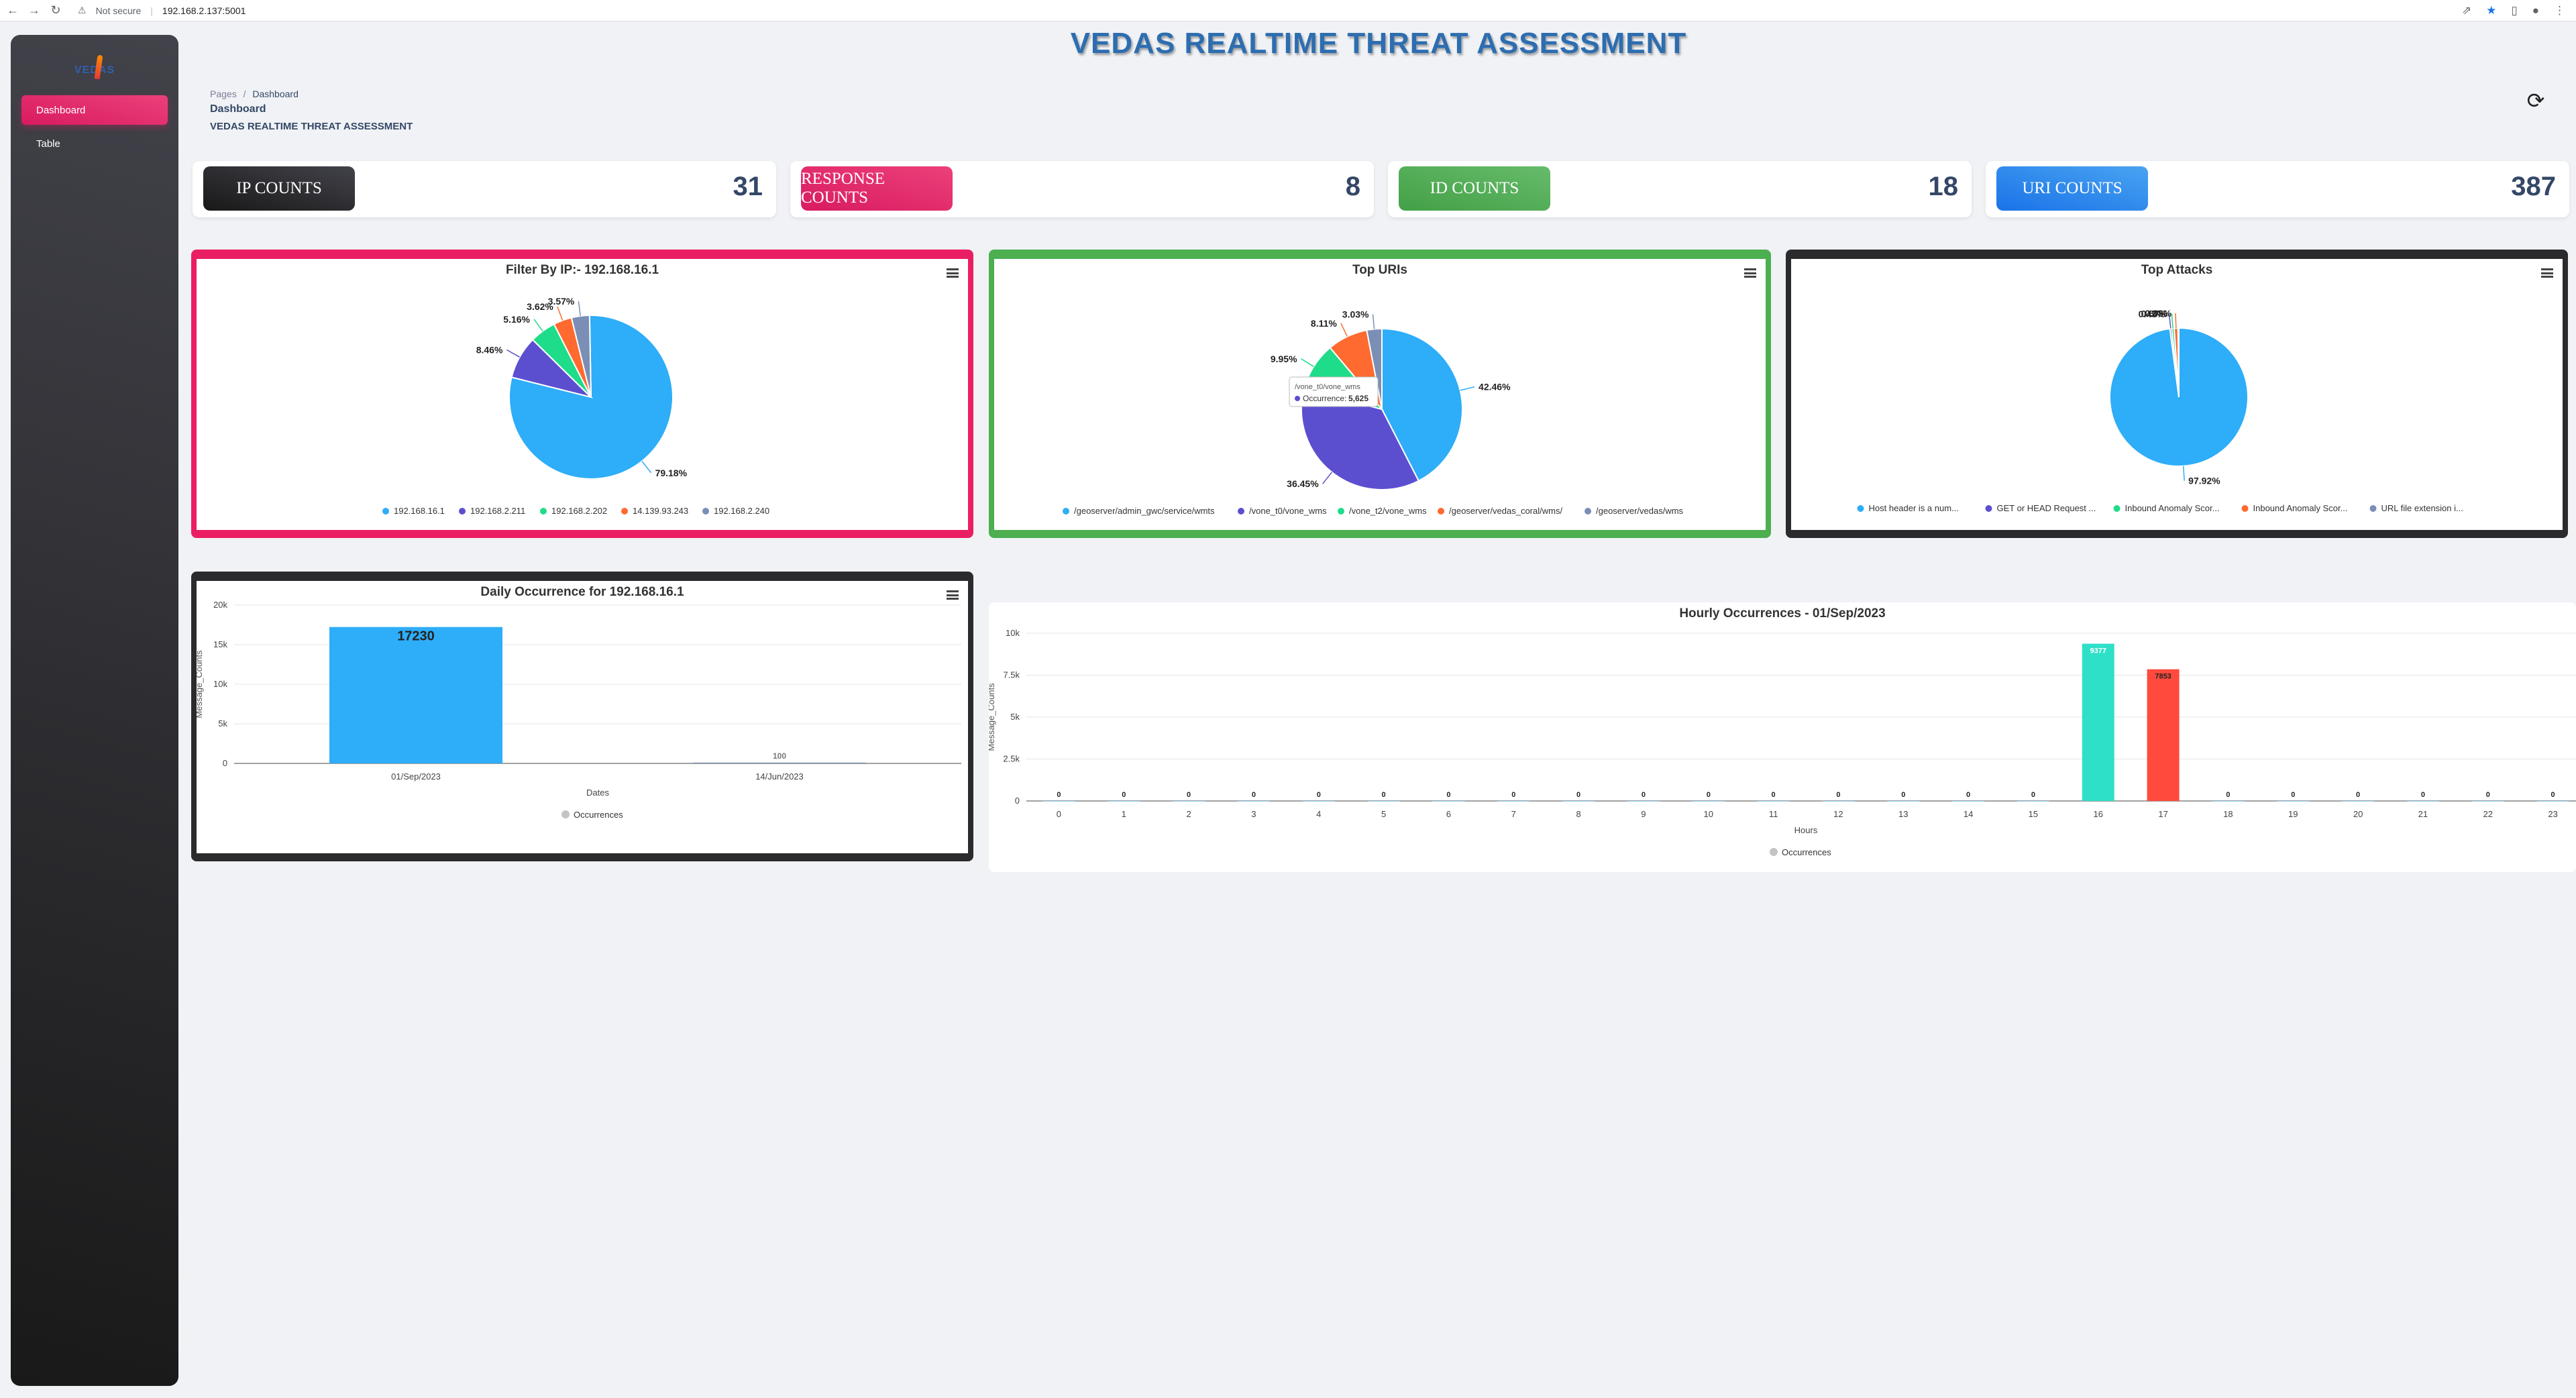 Image resolution: width=2576 pixels, height=1398 pixels. Describe the element at coordinates (1253, 814) in the screenshot. I see `x-tick-label: 3` at that location.